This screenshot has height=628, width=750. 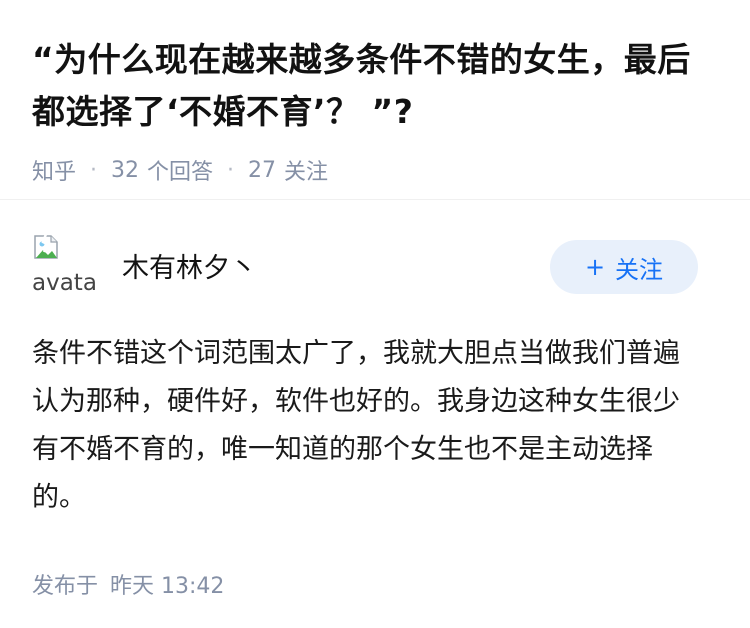 I want to click on answer-timestamp: 发布于 昨天 13:42, so click(x=375, y=584).